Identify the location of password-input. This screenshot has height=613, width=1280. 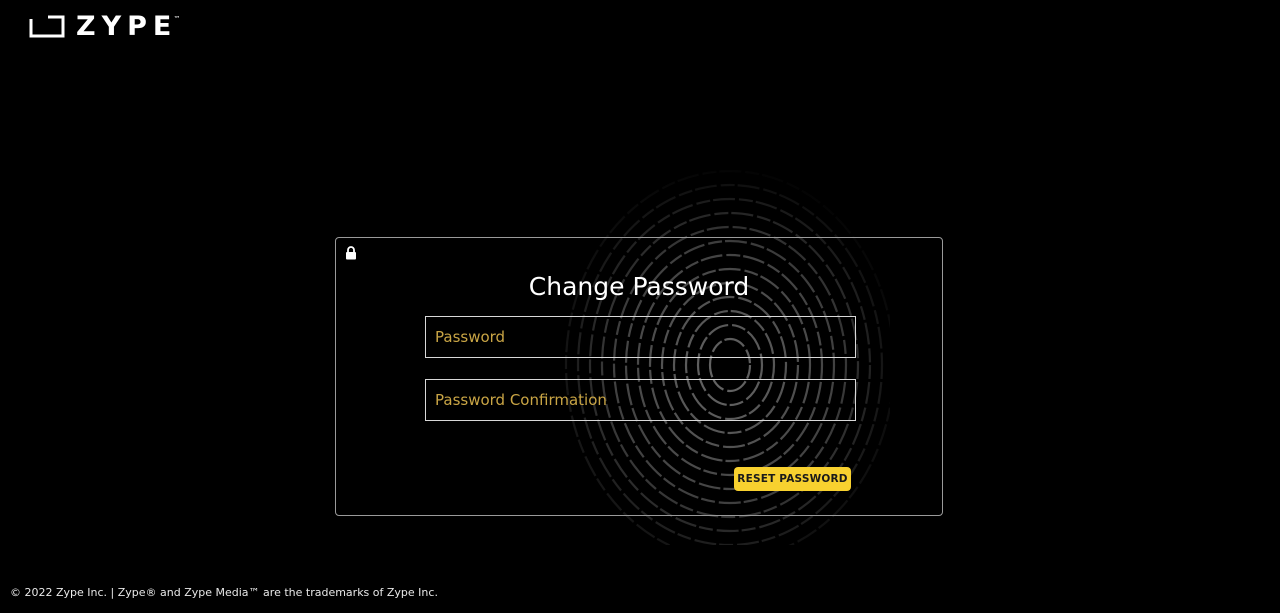
(640, 337).